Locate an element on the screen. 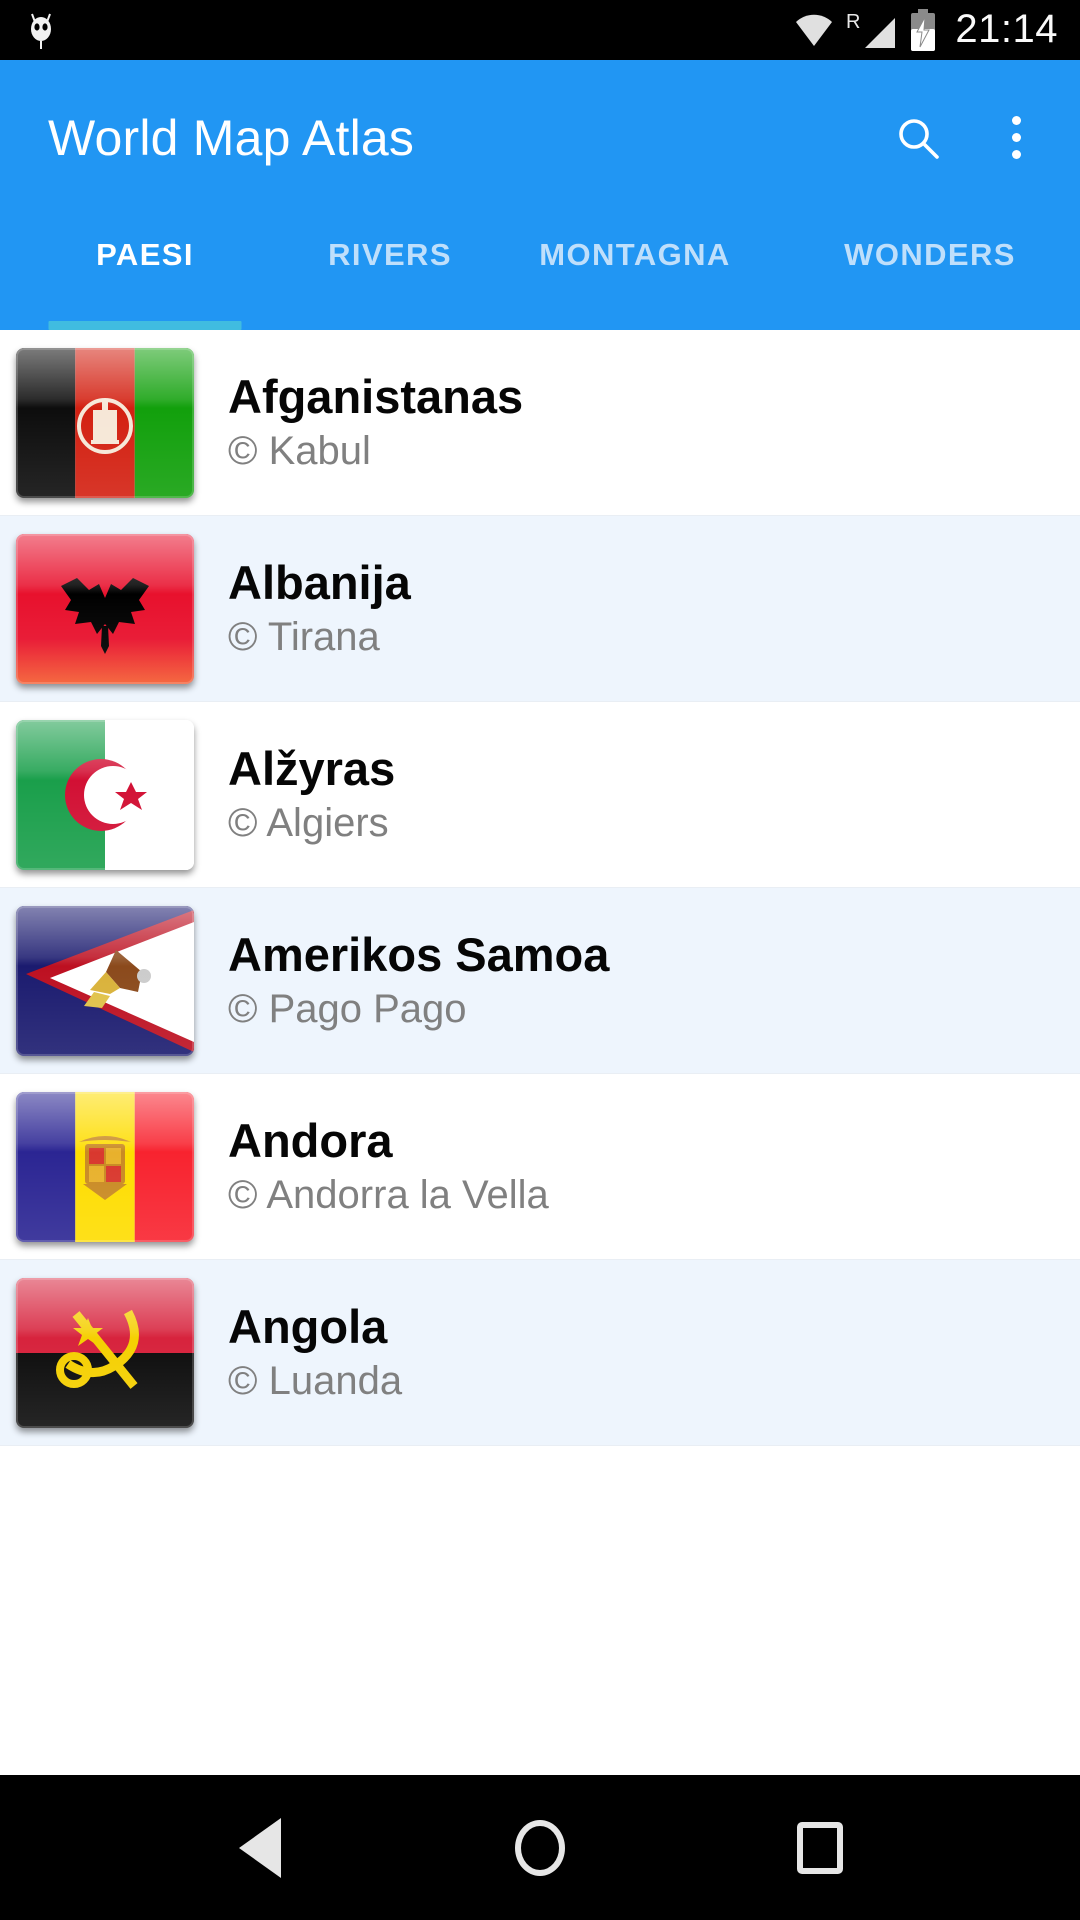  flag-american-samoa-icon is located at coordinates (105, 980).